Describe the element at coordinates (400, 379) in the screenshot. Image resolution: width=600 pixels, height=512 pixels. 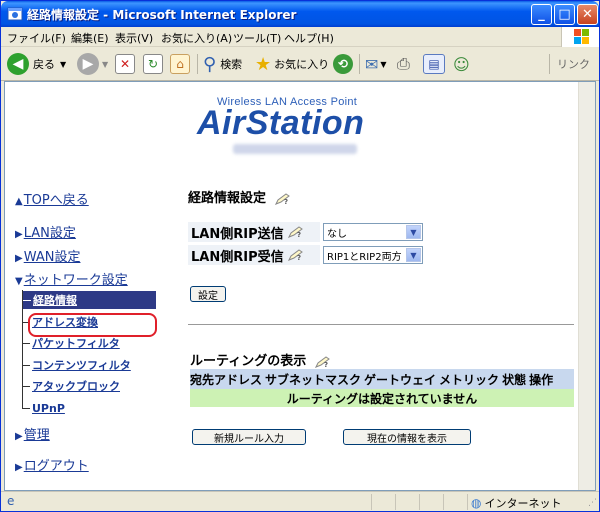
I see `col-gateway: ゲートウェイ` at that location.